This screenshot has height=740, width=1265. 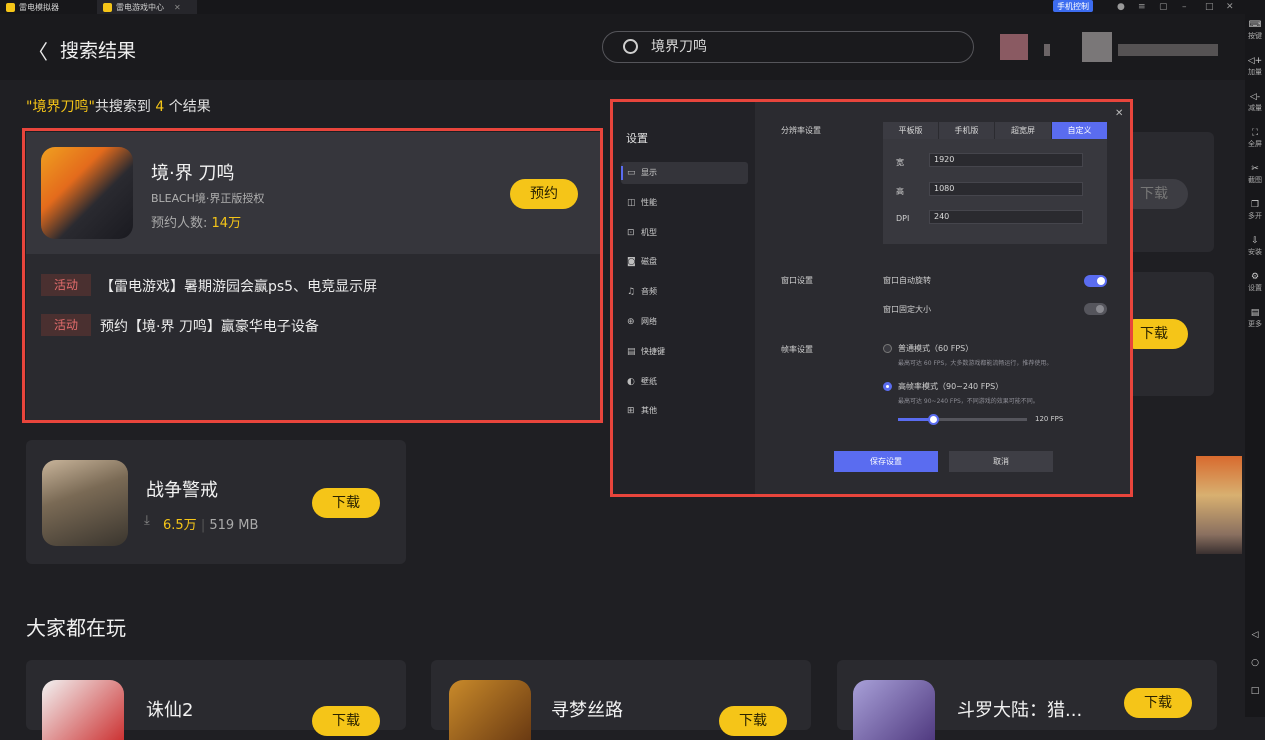 I want to click on circle-home-icon: ○, so click(x=1255, y=663).